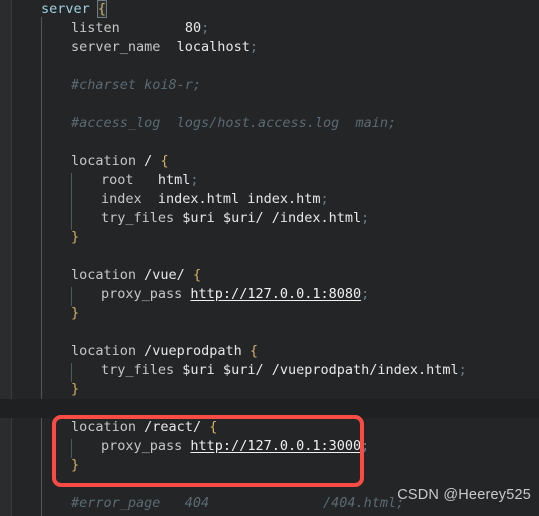 This screenshot has height=516, width=539. I want to click on code-line: location / {, so click(269, 161).